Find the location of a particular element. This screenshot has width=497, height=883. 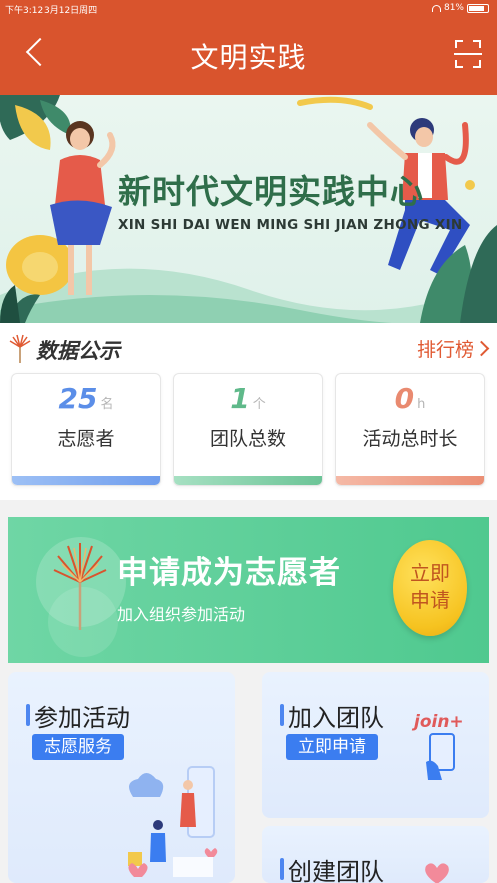

banner-title: 新时代文明实践中心 is located at coordinates (271, 191).